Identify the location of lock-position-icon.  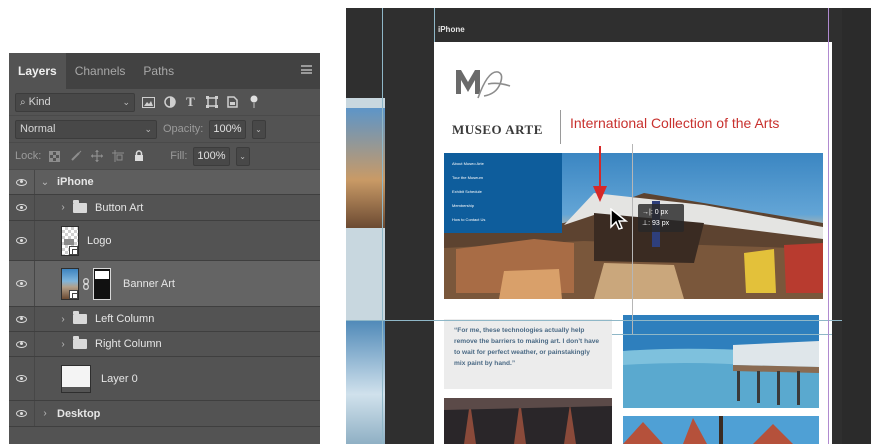
(96, 156).